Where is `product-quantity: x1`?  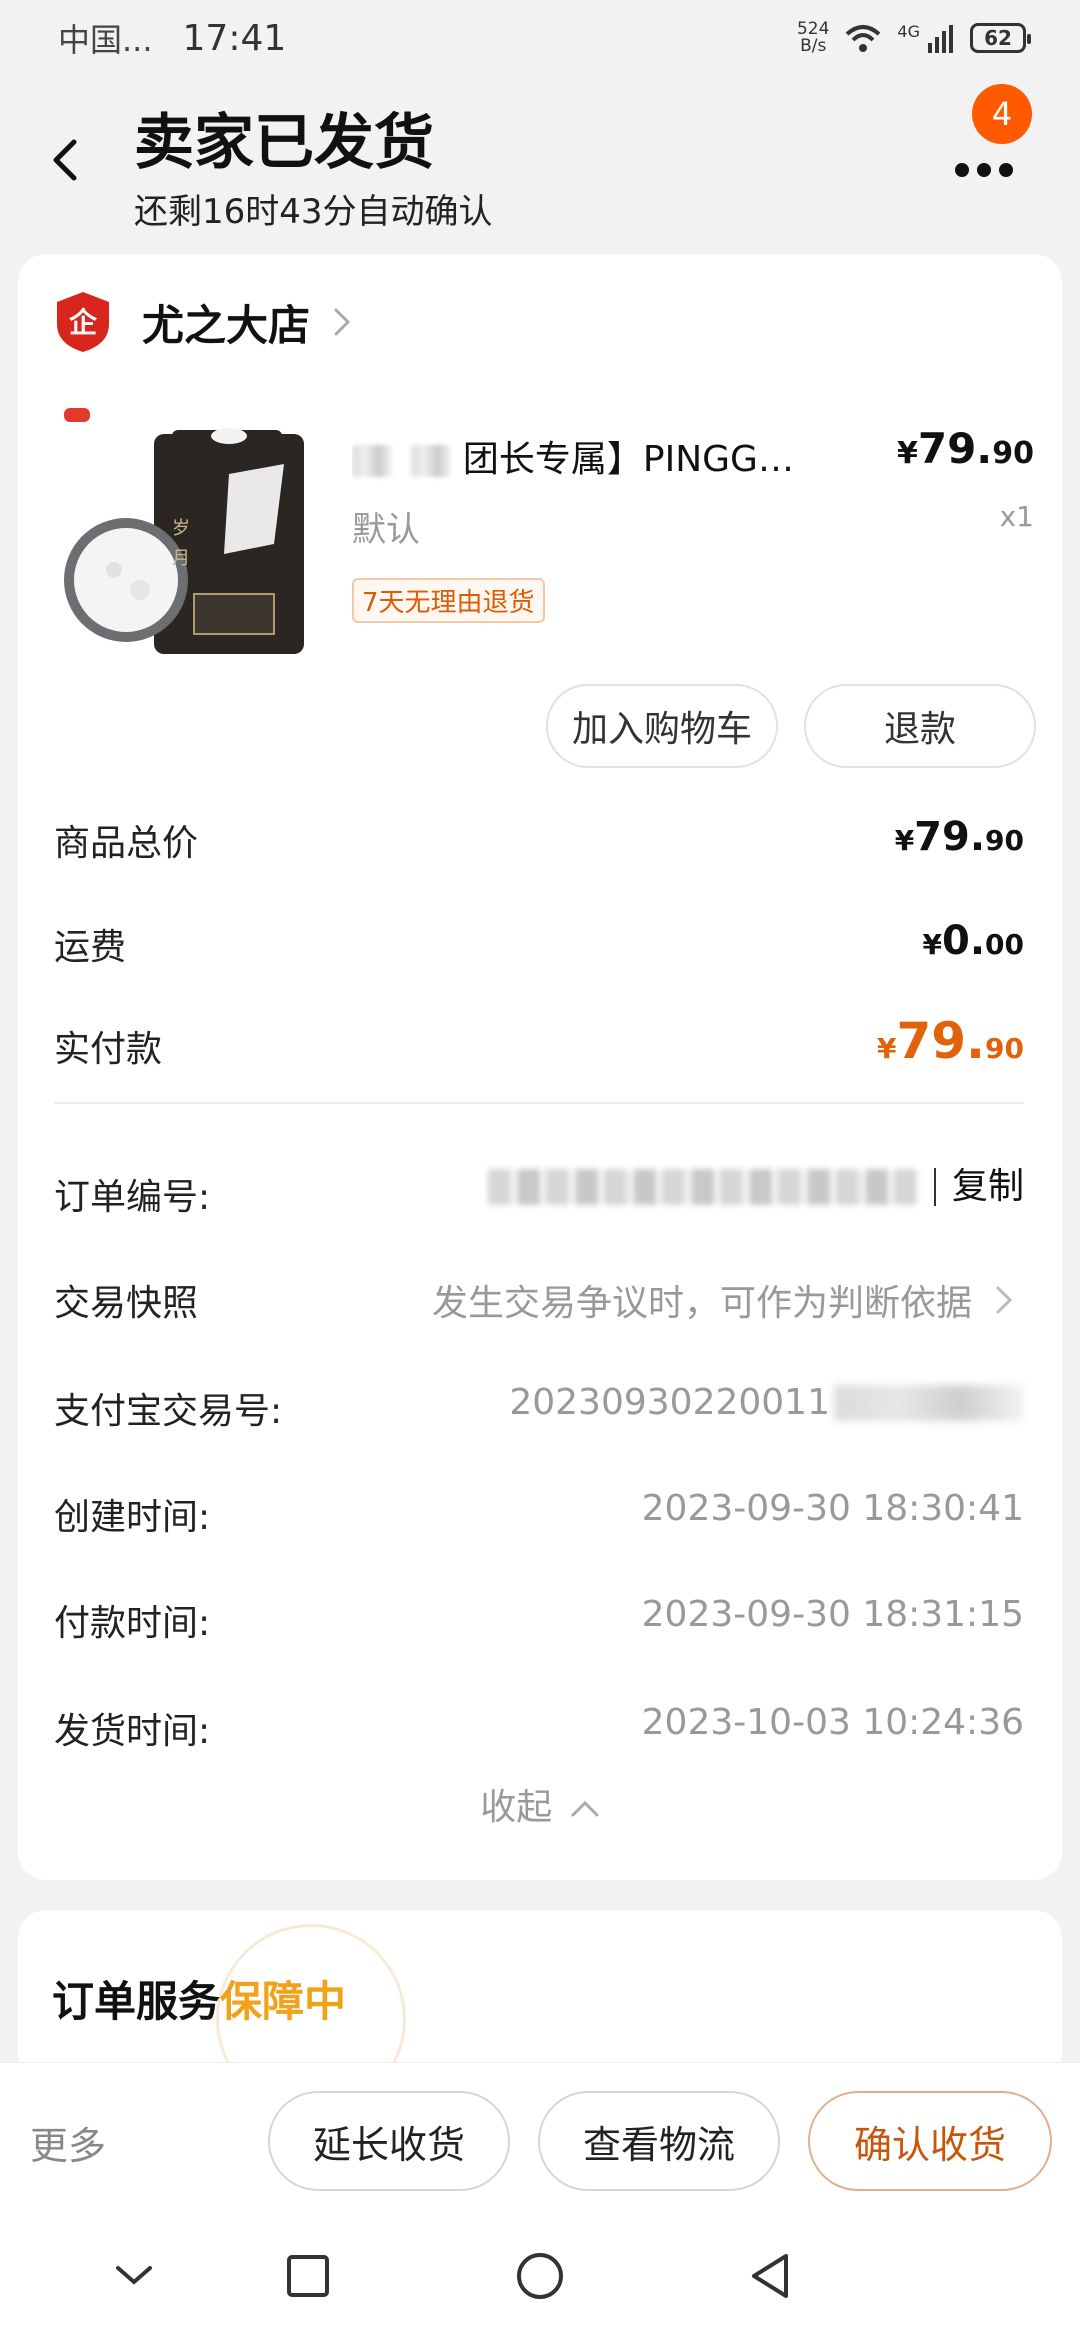 product-quantity: x1 is located at coordinates (1016, 516).